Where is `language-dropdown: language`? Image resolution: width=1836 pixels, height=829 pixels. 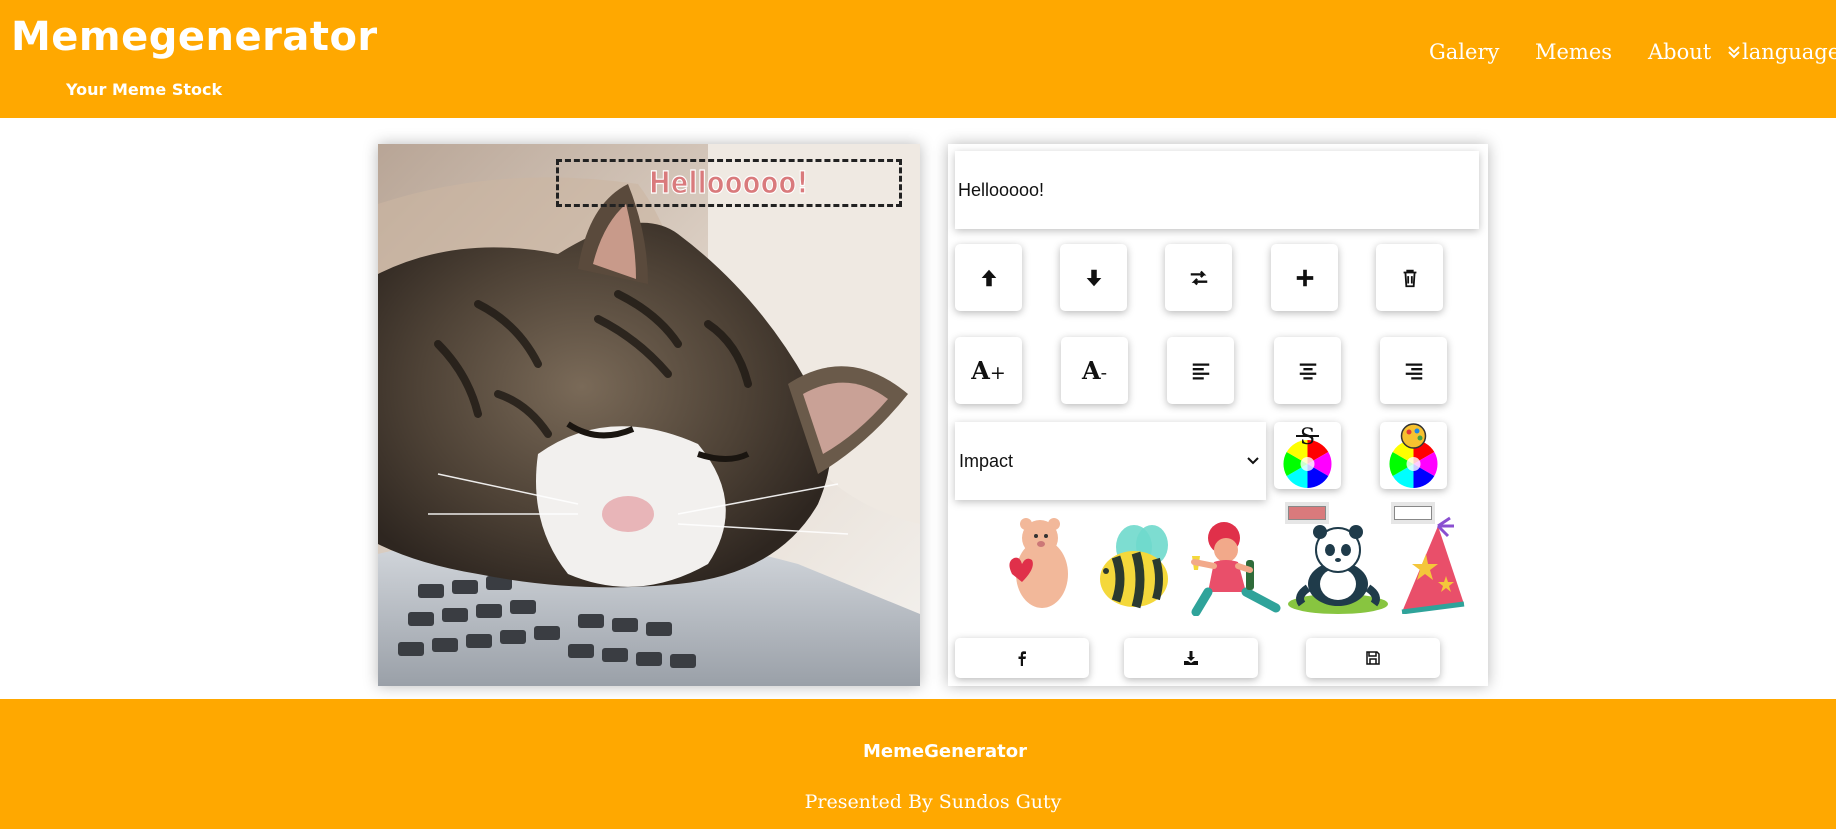
language-dropdown: language is located at coordinates (1781, 52).